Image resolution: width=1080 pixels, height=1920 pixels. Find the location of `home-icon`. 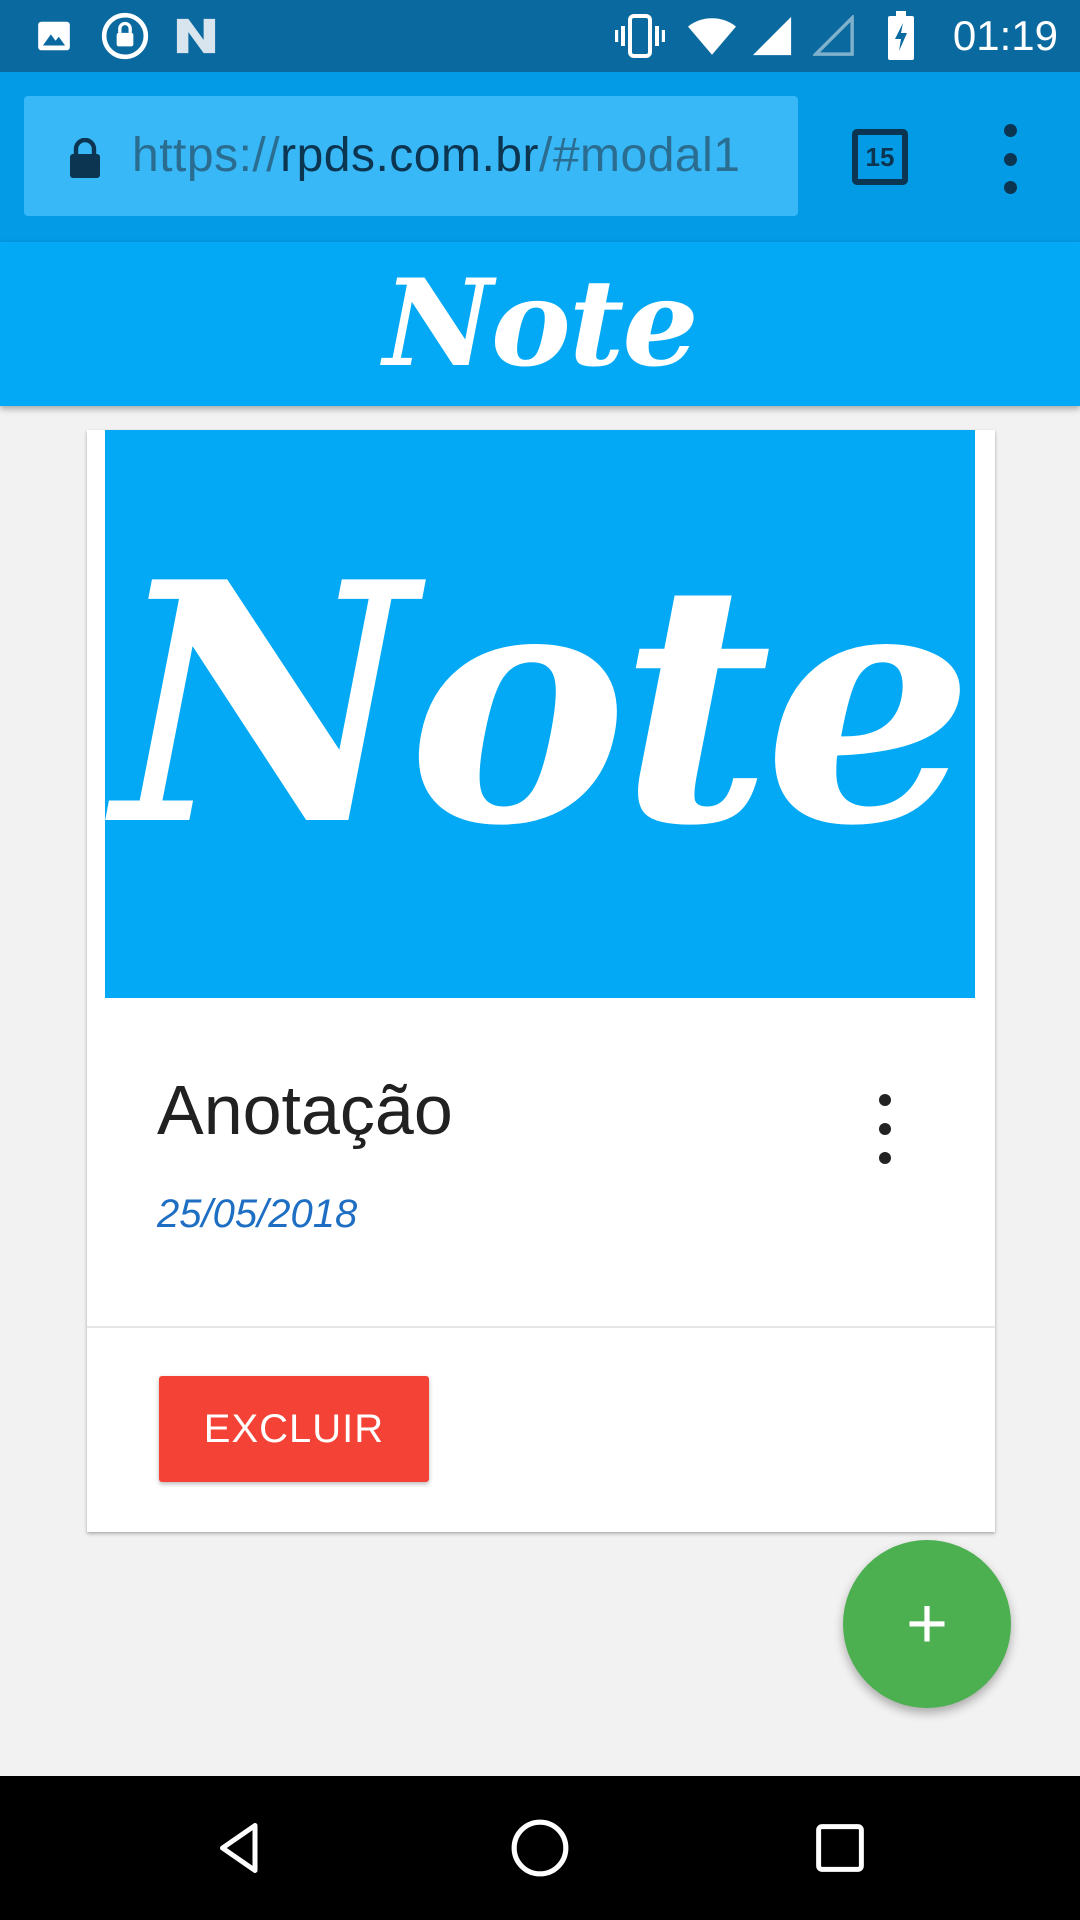

home-icon is located at coordinates (540, 1848).